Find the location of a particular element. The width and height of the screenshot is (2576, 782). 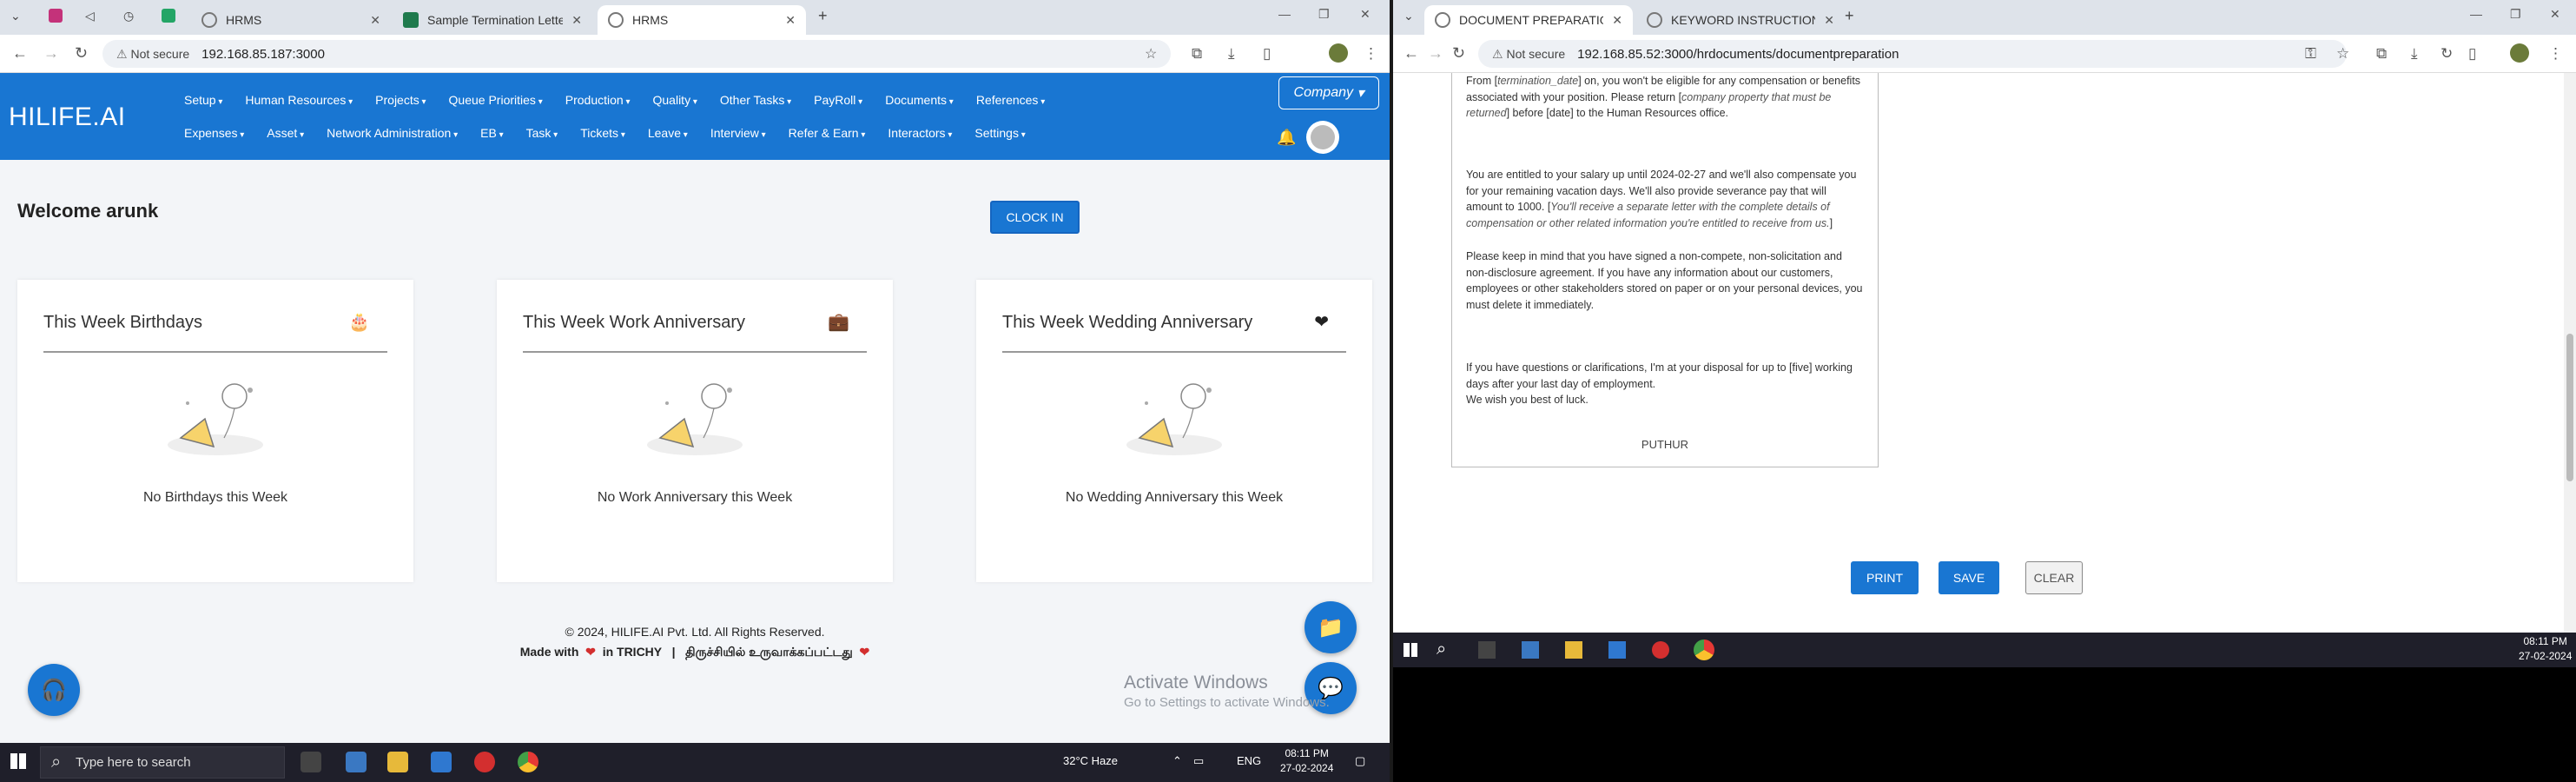

weather-label: 32°C Haze is located at coordinates (1090, 761).